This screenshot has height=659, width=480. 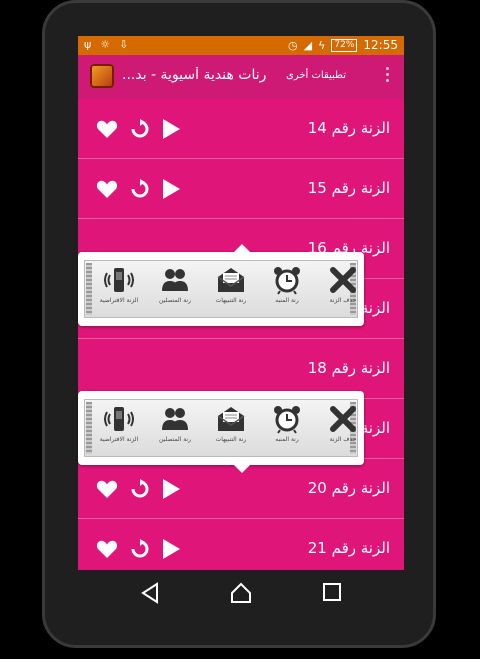 I want to click on ringtone-label: الزنة رقم 18, so click(x=348, y=368).